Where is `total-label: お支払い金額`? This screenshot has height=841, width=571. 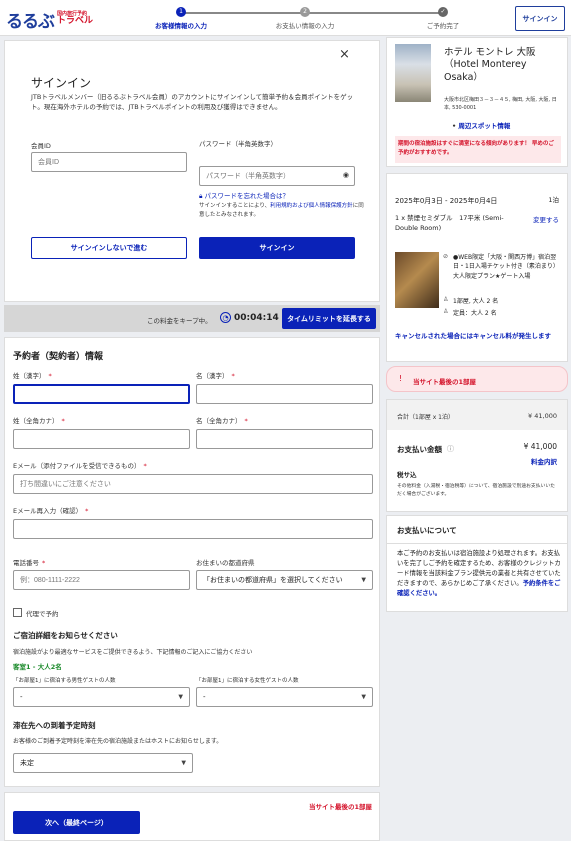
total-label: お支払い金額 is located at coordinates (419, 449).